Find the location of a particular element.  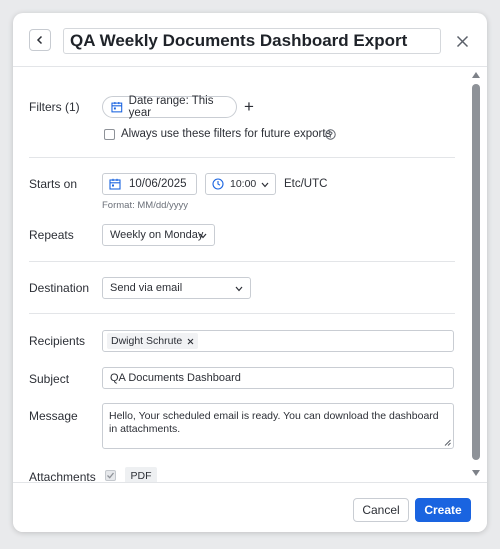

filter-chip-date-range: Date range: This year is located at coordinates (169, 107).